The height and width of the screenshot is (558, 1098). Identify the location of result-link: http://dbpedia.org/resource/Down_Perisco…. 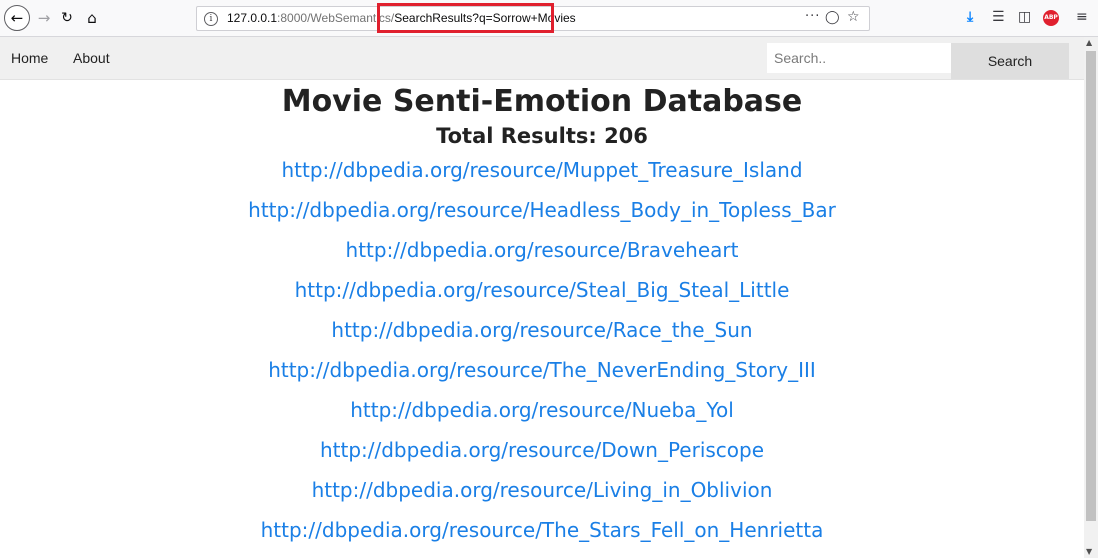
(542, 450).